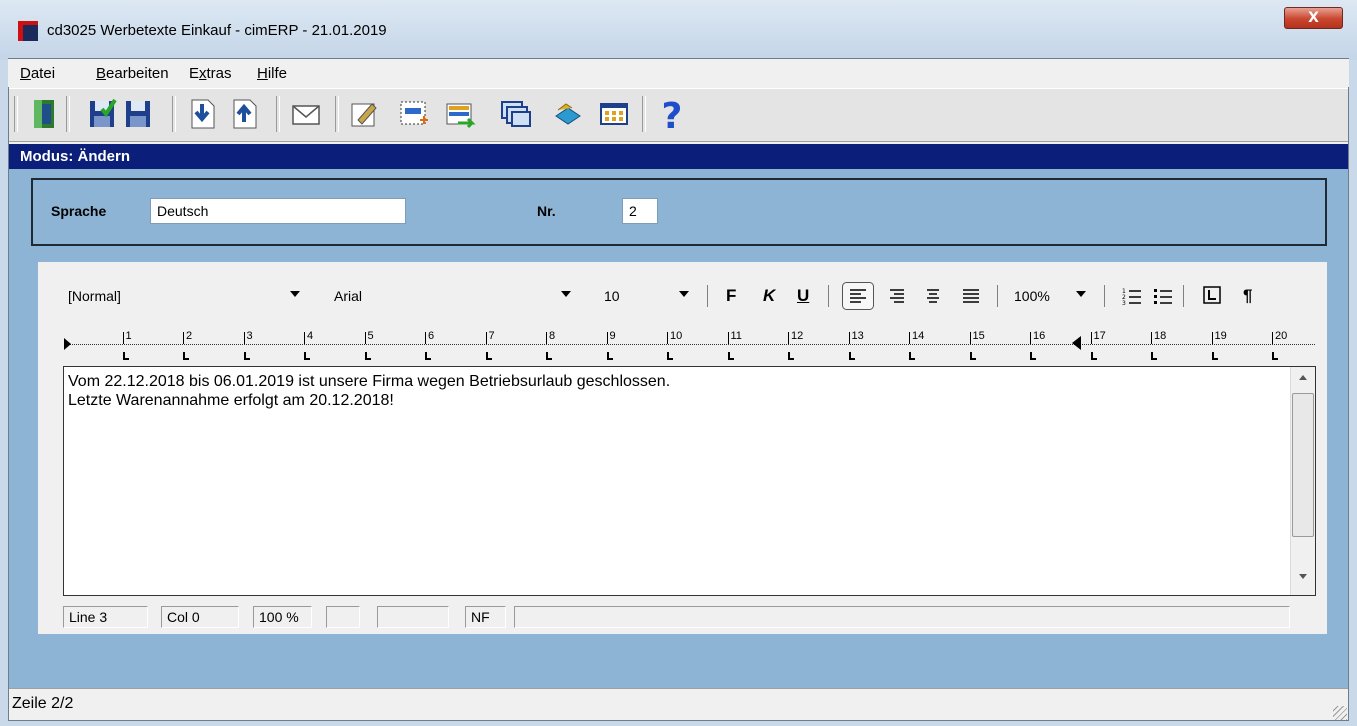 The image size is (1357, 726). I want to click on underline-button: U, so click(803, 296).